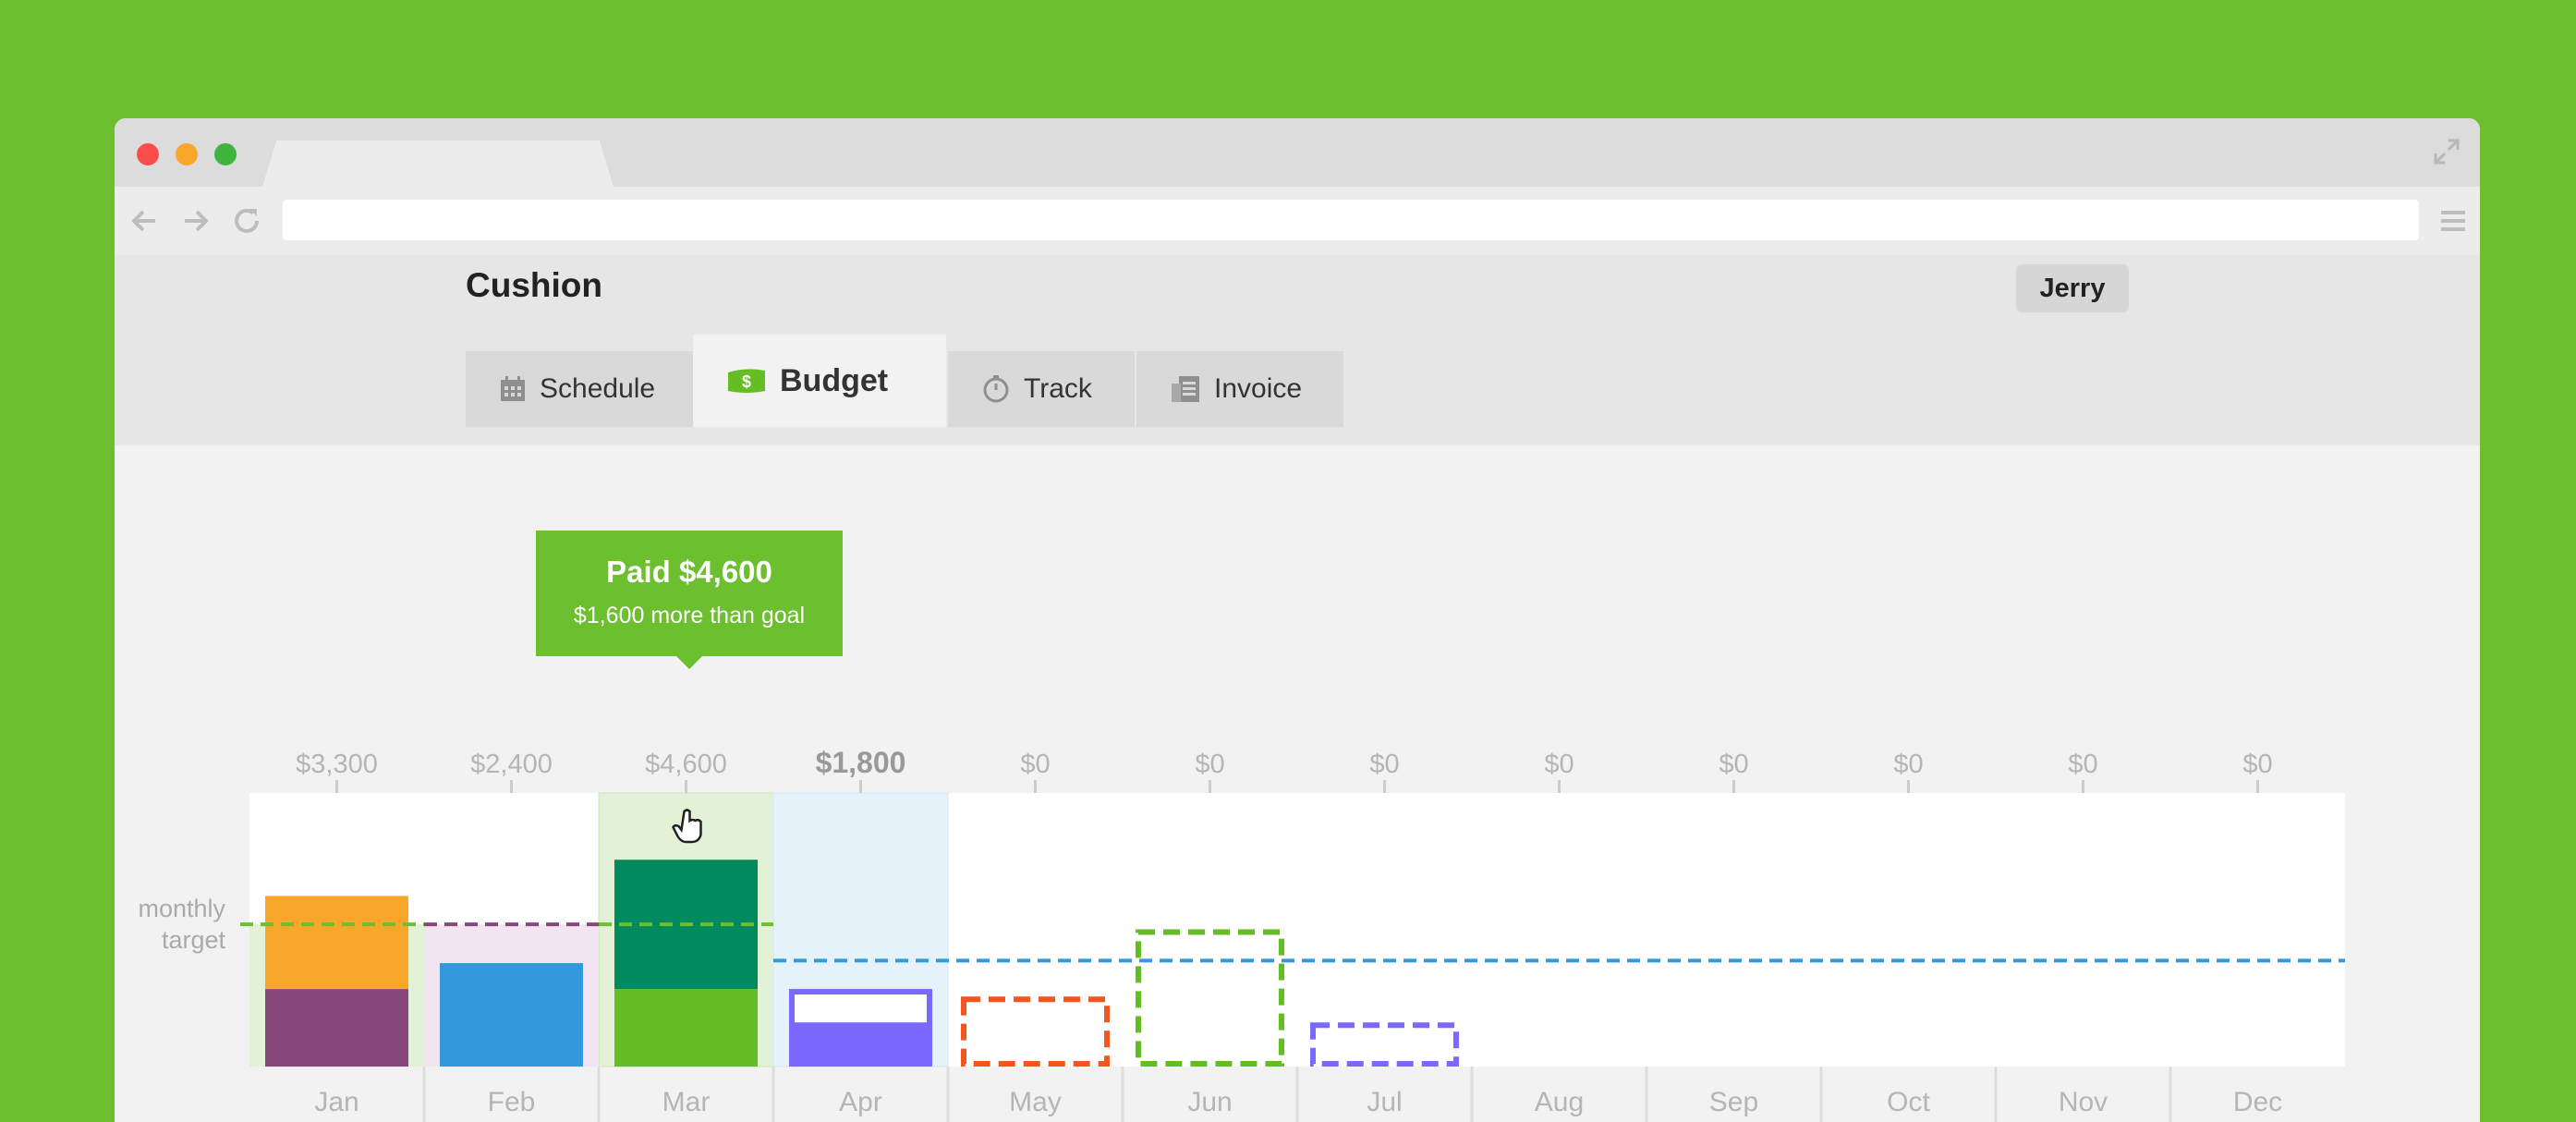 This screenshot has height=1122, width=2576. What do you see at coordinates (438, 163) in the screenshot?
I see `browser-tab` at bounding box center [438, 163].